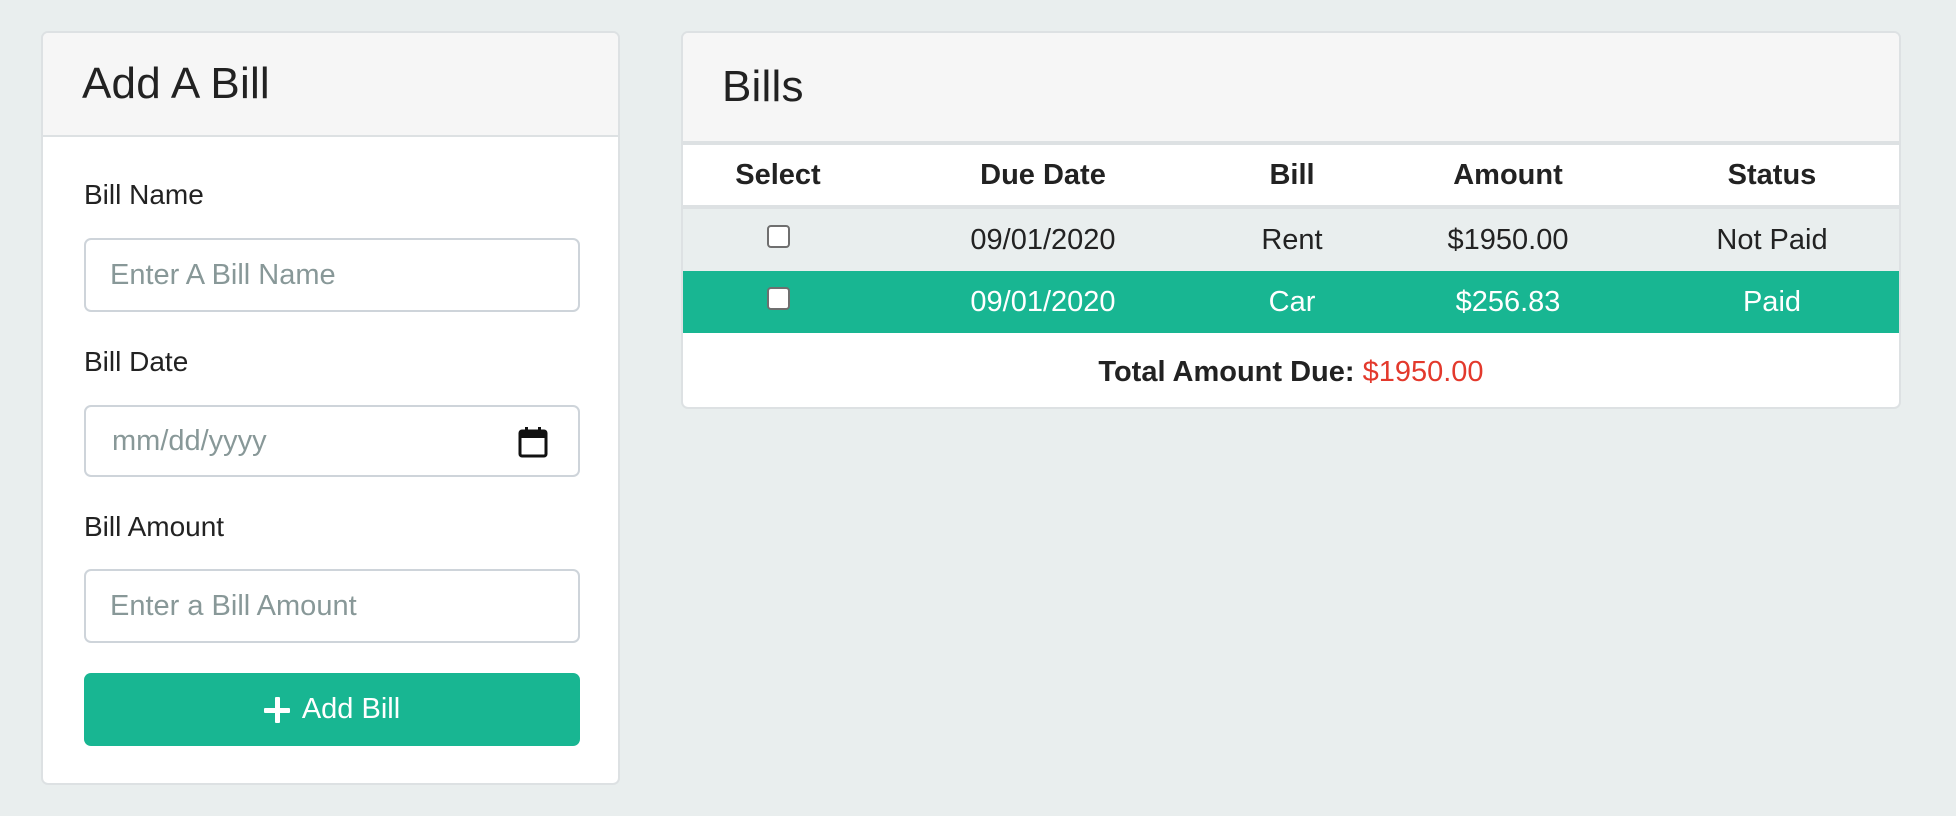  I want to click on bill-name-label: Bill Name, so click(144, 194).